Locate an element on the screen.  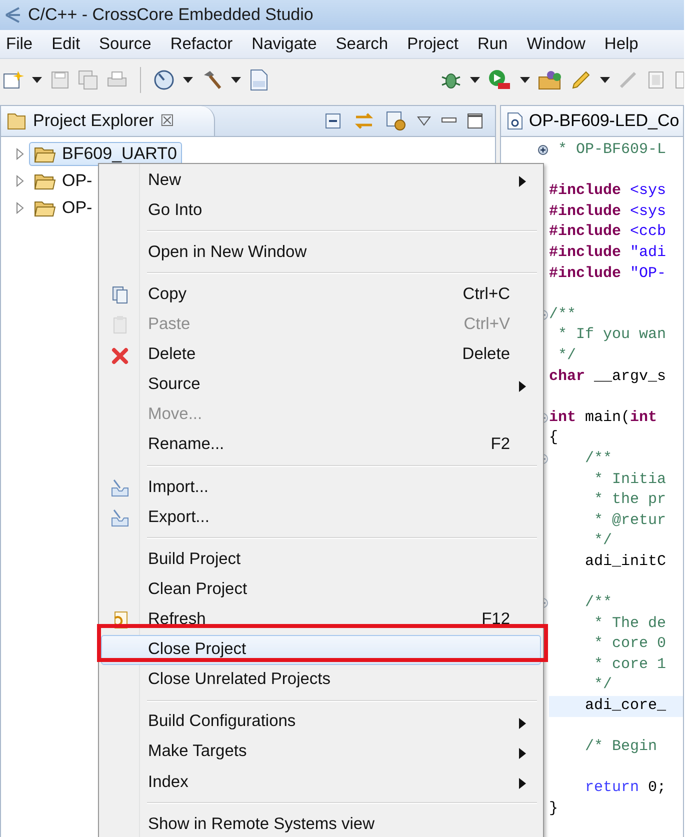
view-tab: Project Explorer ☒ is located at coordinates (108, 121).